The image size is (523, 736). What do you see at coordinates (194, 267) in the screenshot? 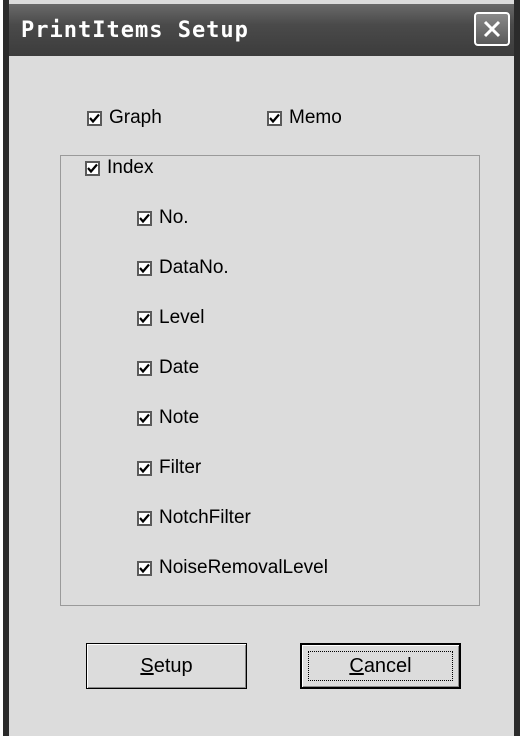
I see `index-item-label: DataNo.` at bounding box center [194, 267].